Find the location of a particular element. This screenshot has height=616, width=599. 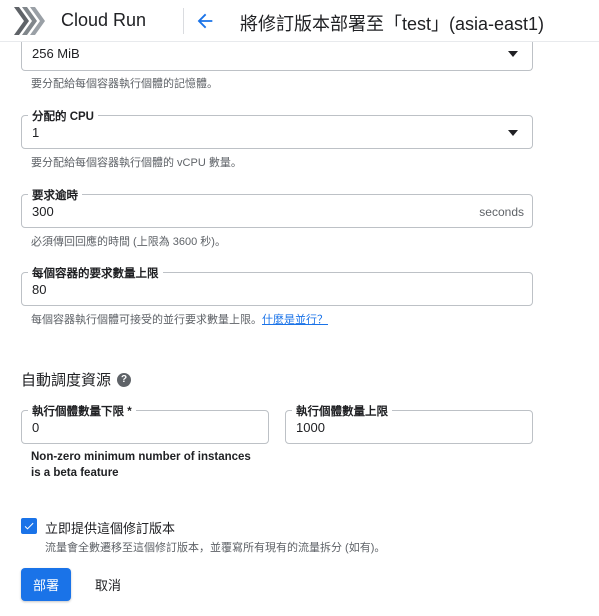

memory-hint: 要分配給每個容器執行個體的記憶體。 is located at coordinates (124, 84).